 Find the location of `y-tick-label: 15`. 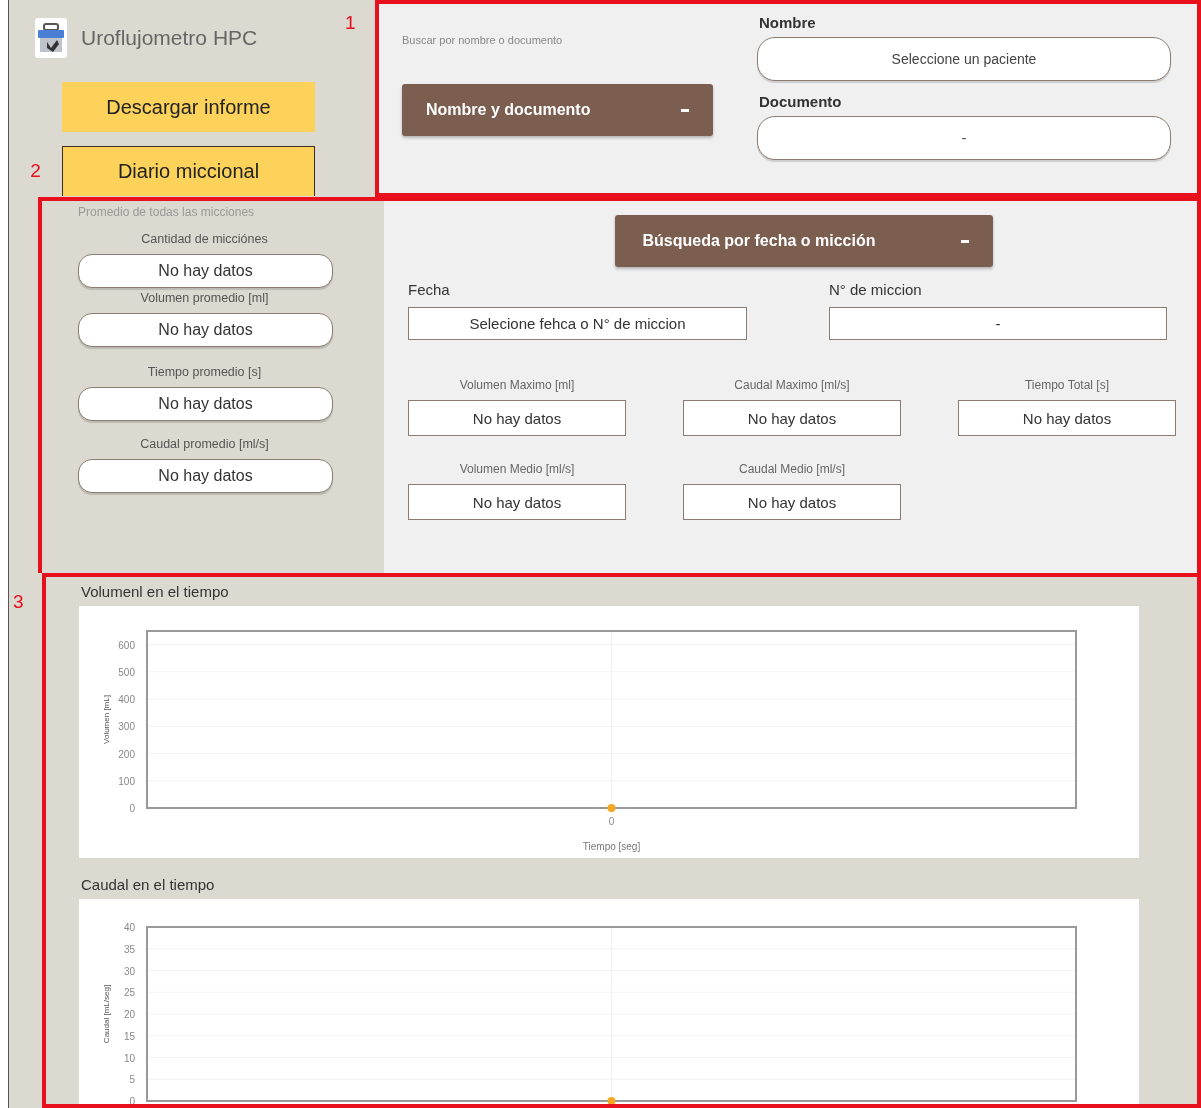

y-tick-label: 15 is located at coordinates (129, 1036).